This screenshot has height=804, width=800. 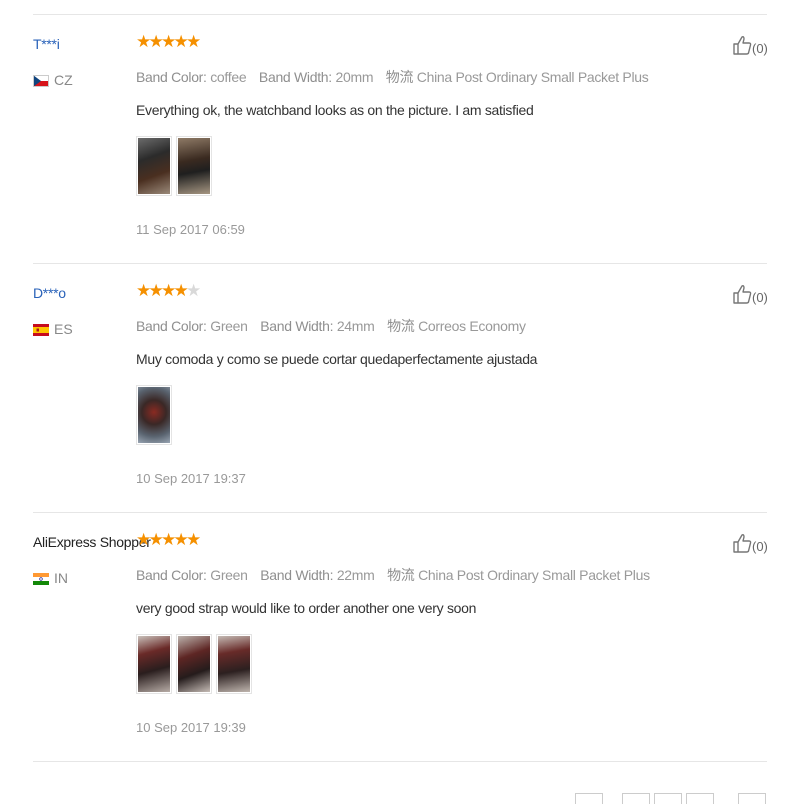 What do you see at coordinates (61, 578) in the screenshot?
I see `country-code: IN` at bounding box center [61, 578].